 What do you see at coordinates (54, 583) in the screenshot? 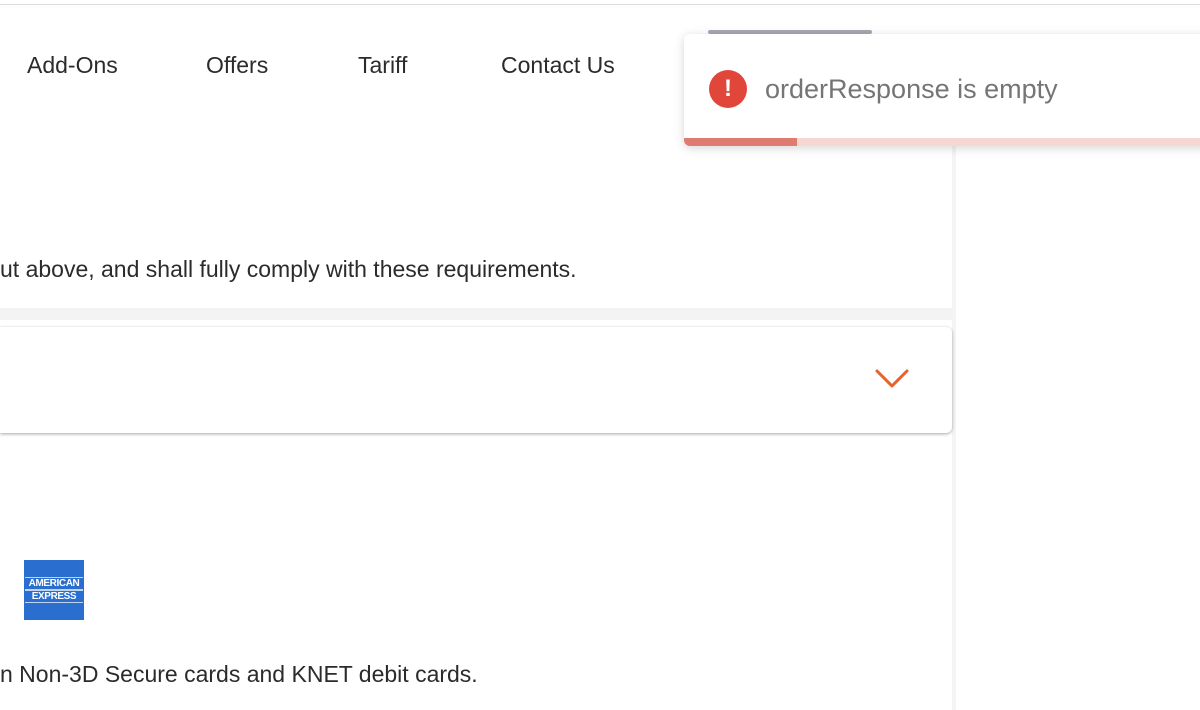
I see `amex-logo-line1: AMERICAN` at bounding box center [54, 583].